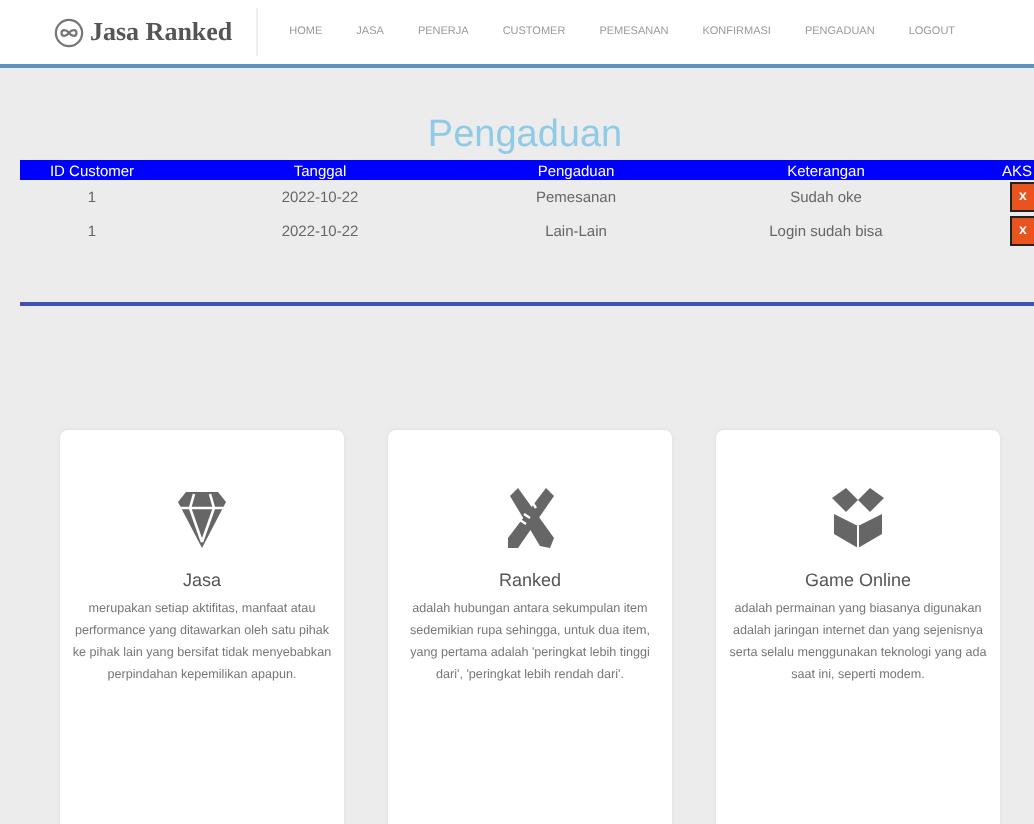 The height and width of the screenshot is (824, 1034). What do you see at coordinates (858, 518) in the screenshot?
I see `open-box-icon` at bounding box center [858, 518].